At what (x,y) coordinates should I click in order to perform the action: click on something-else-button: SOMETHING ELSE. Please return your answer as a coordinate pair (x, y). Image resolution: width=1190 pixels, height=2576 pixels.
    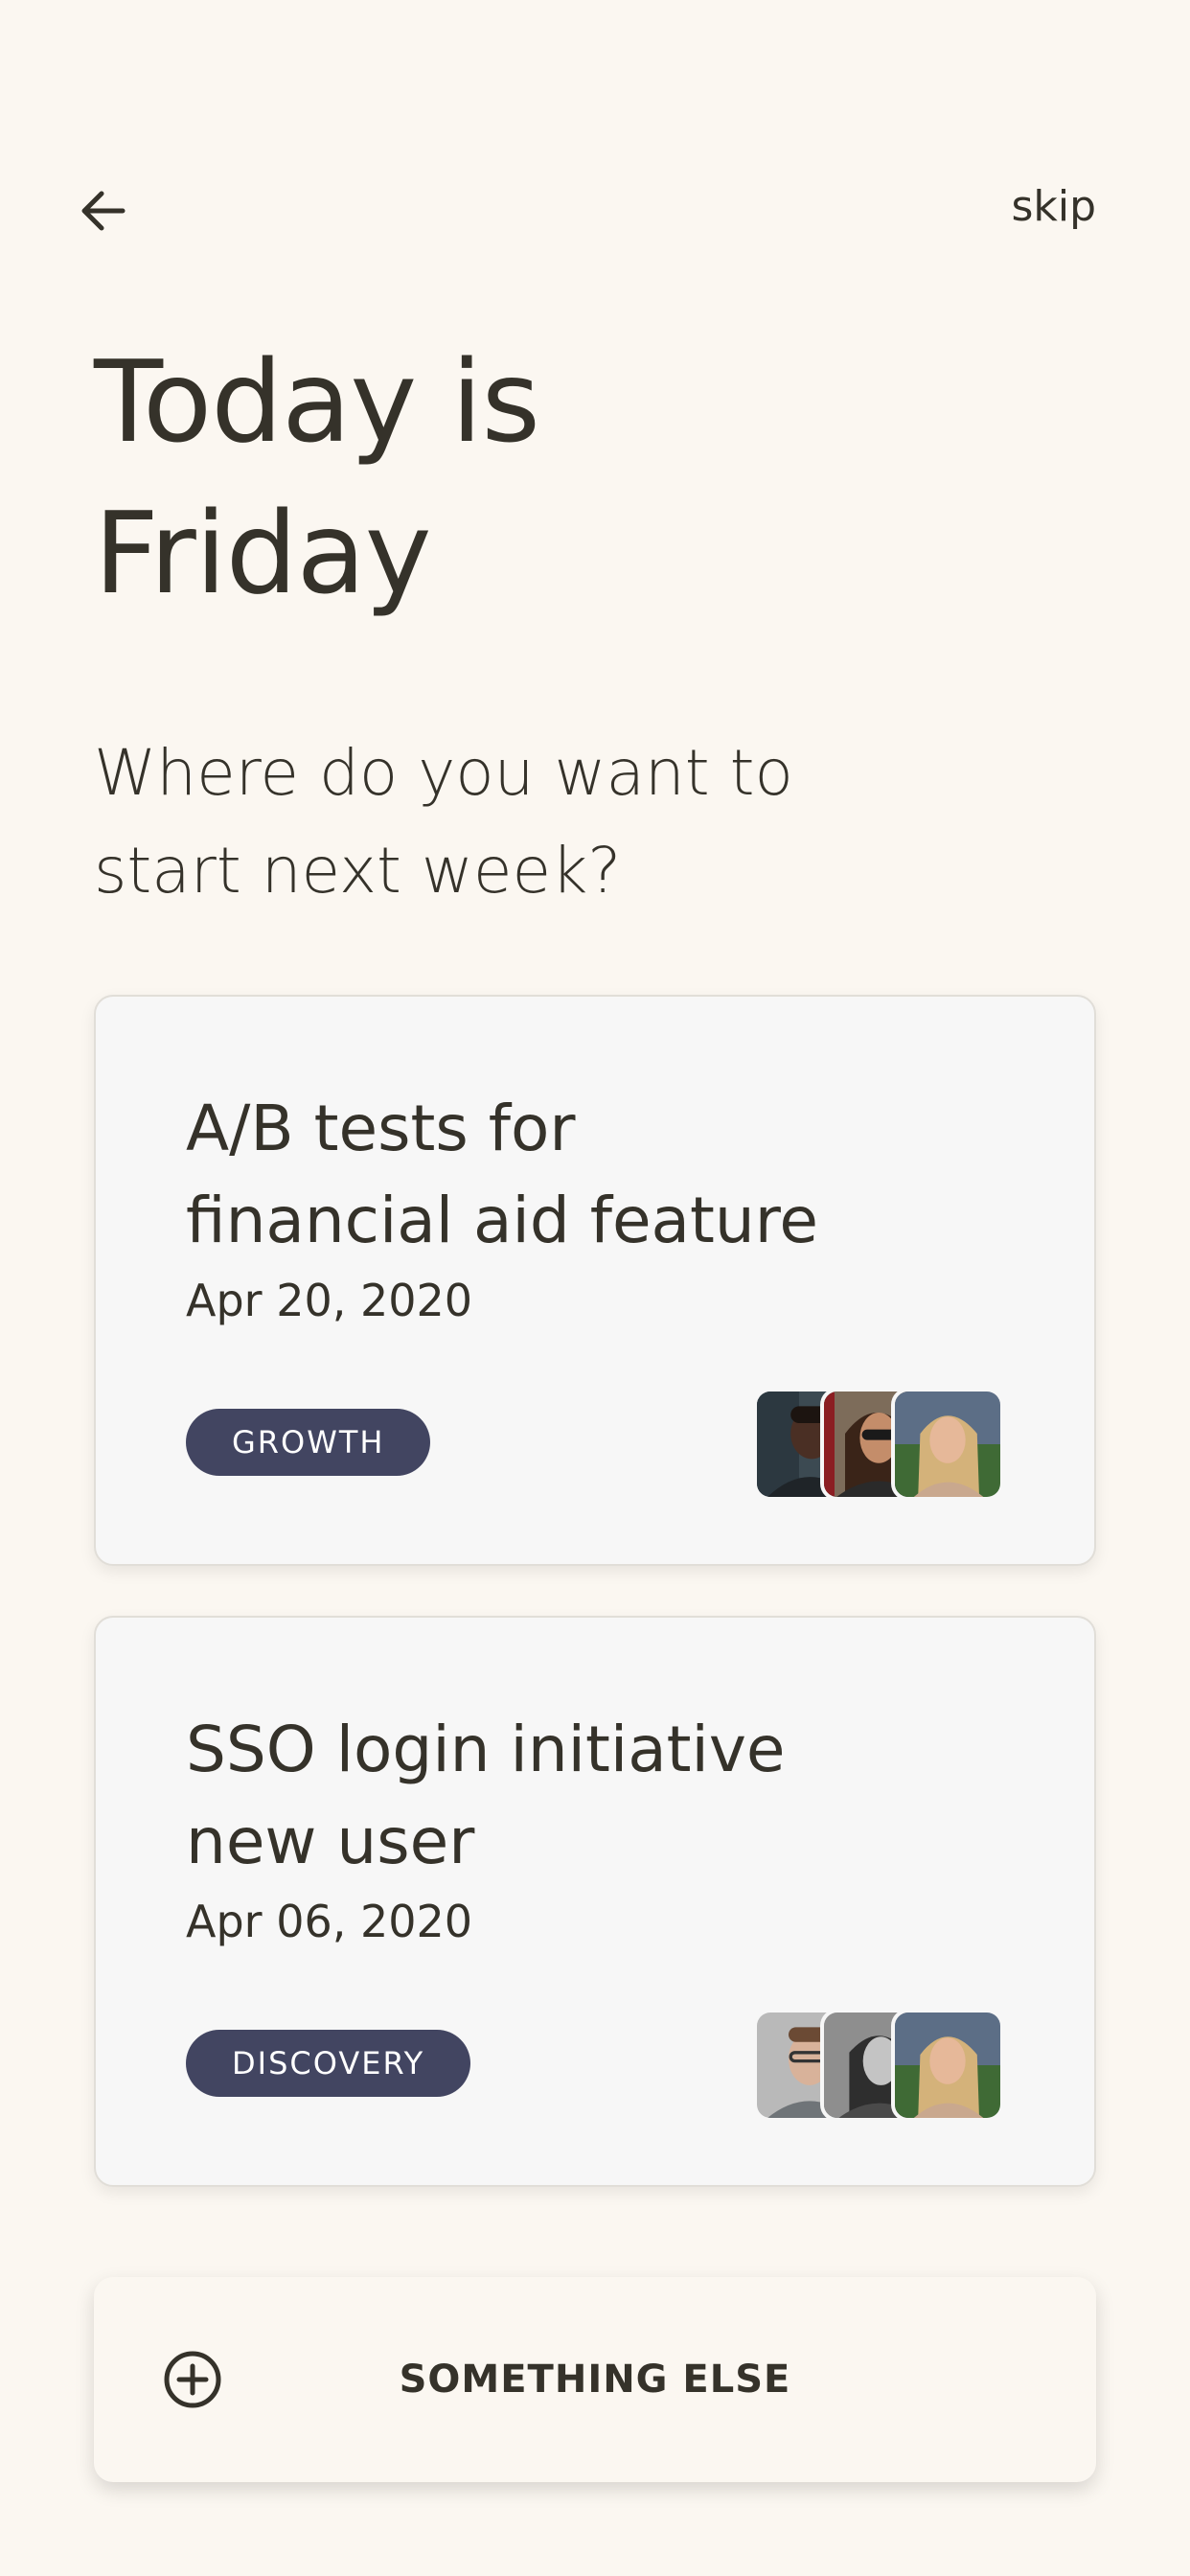
    Looking at the image, I should click on (595, 2379).